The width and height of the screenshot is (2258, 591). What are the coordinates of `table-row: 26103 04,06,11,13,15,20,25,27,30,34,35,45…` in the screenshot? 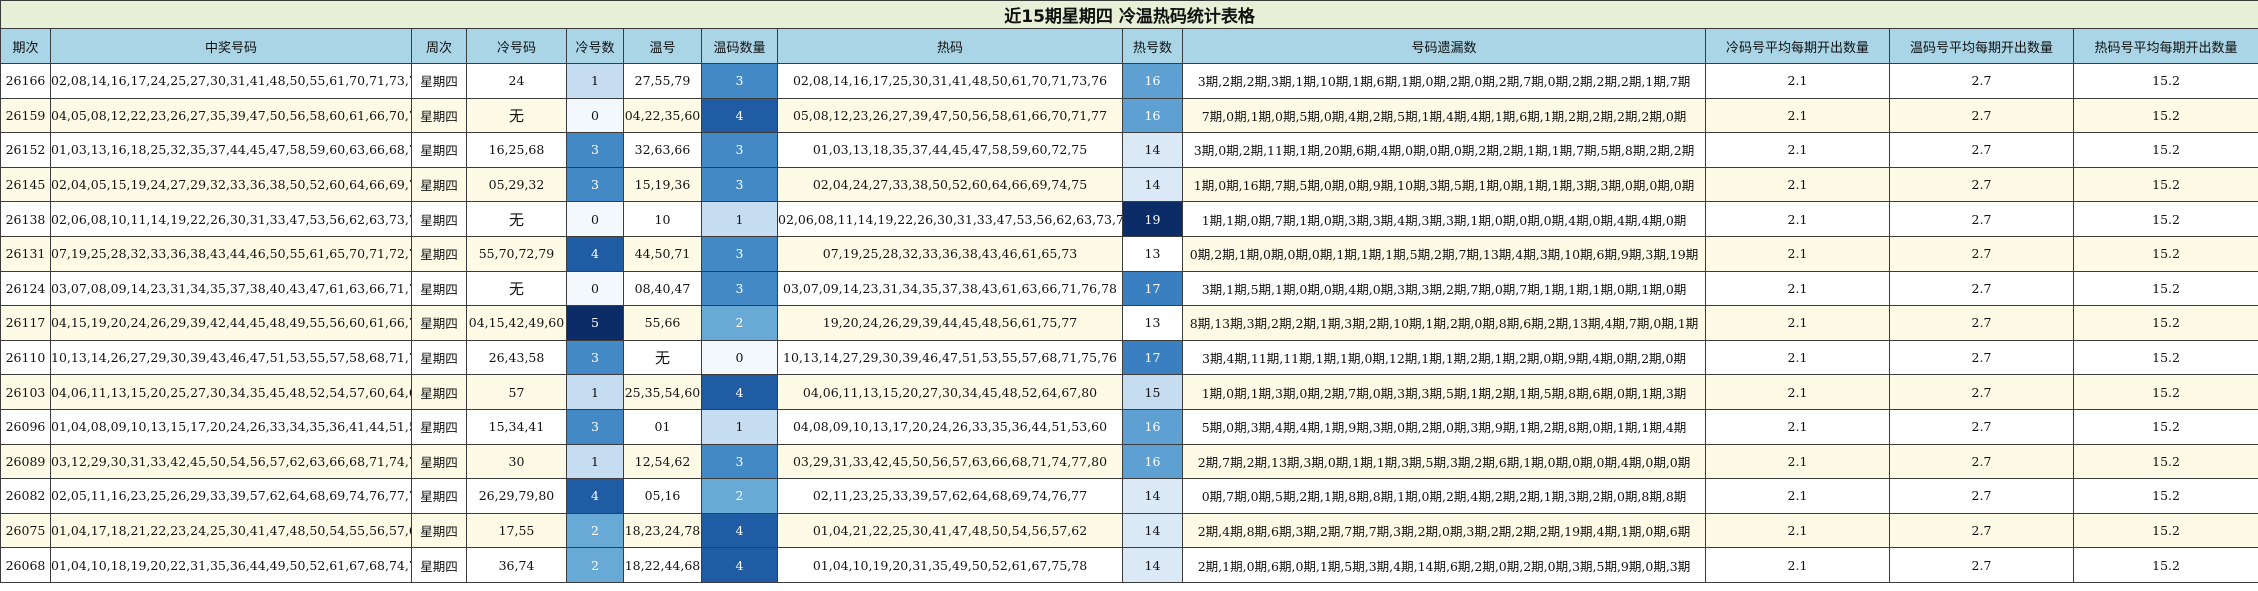 It's located at (1129, 392).